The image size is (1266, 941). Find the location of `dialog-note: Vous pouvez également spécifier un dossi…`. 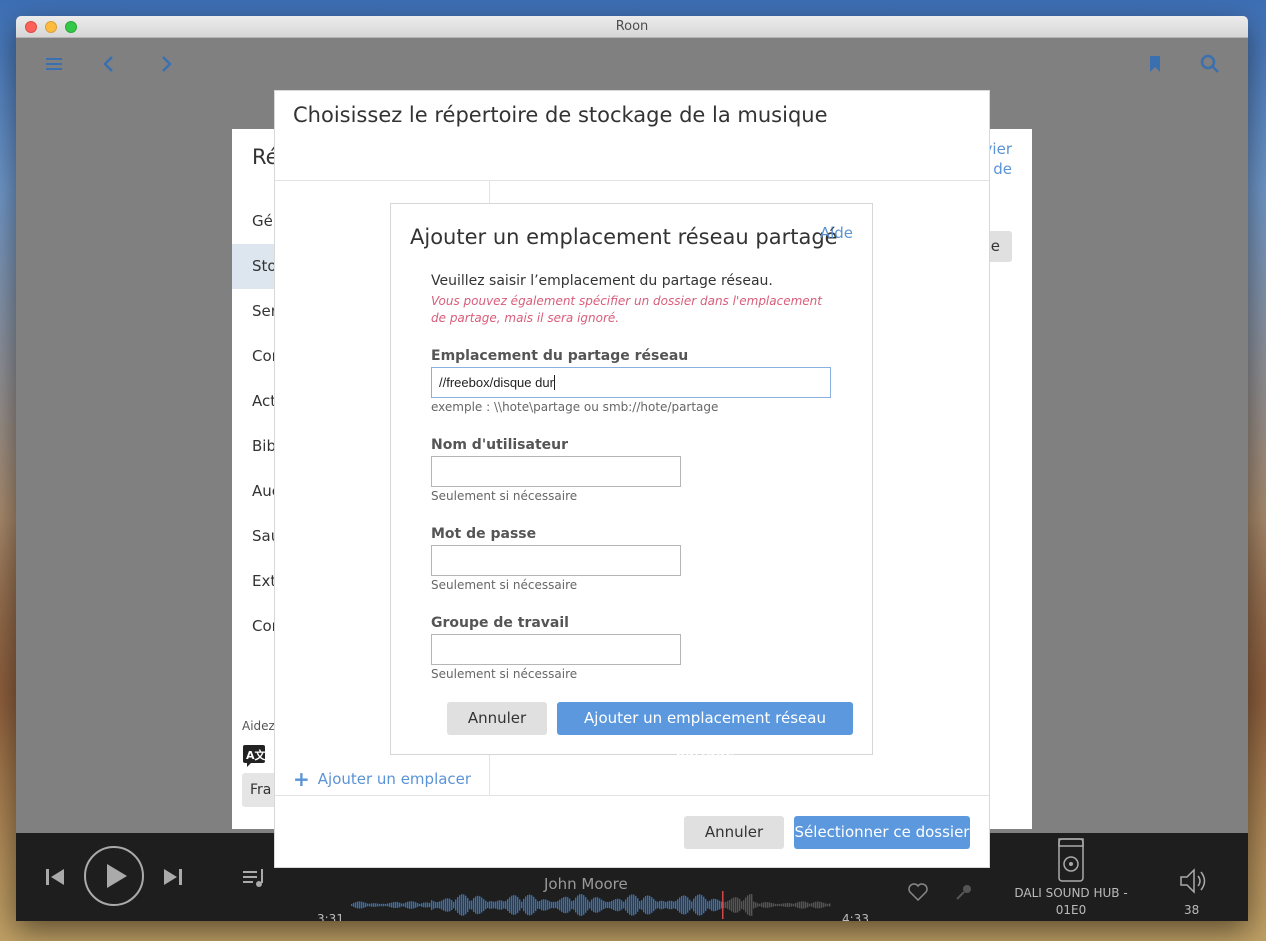

dialog-note: Vous pouvez également spécifier un dossi… is located at coordinates (626, 309).